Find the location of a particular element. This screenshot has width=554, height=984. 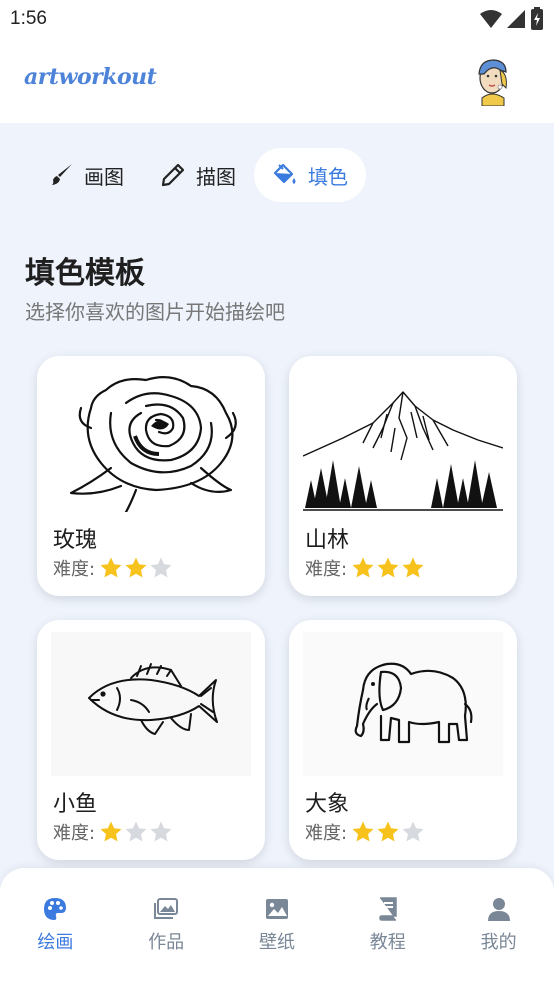

template-name: 山林 is located at coordinates (327, 540).